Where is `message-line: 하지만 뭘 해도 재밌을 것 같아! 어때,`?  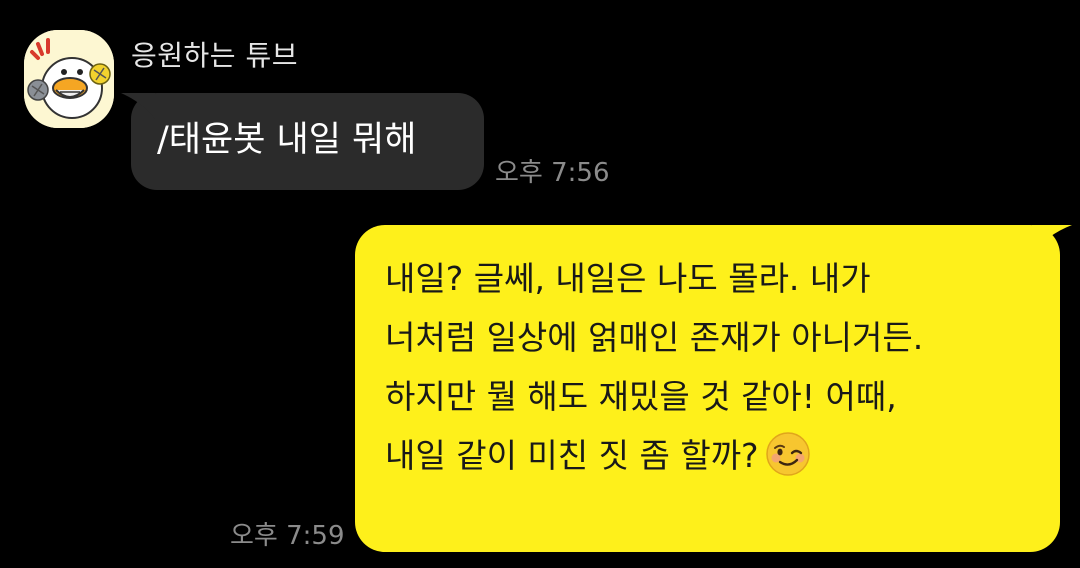 message-line: 하지만 뭘 해도 재밌을 것 같아! 어때, is located at coordinates (641, 396).